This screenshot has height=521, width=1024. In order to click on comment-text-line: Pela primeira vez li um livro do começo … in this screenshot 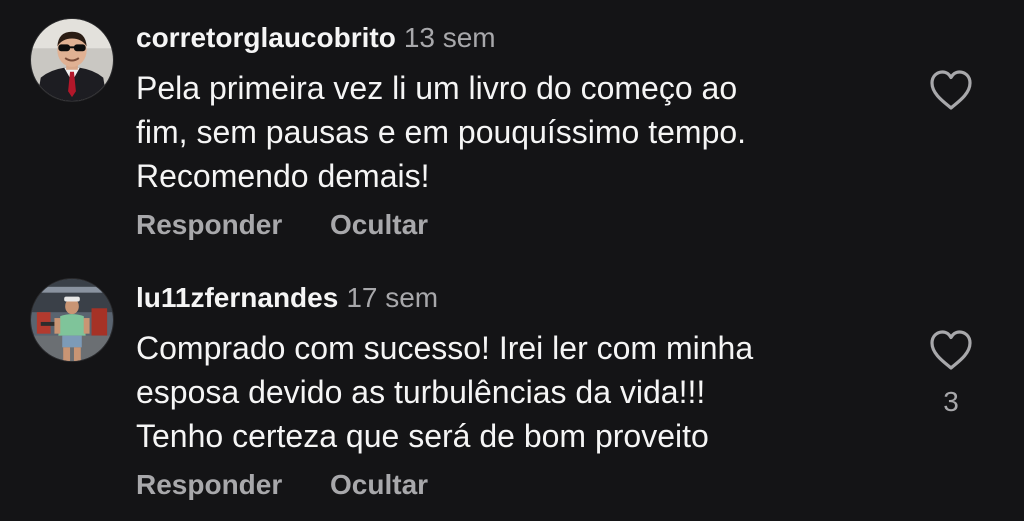, I will do `click(437, 88)`.